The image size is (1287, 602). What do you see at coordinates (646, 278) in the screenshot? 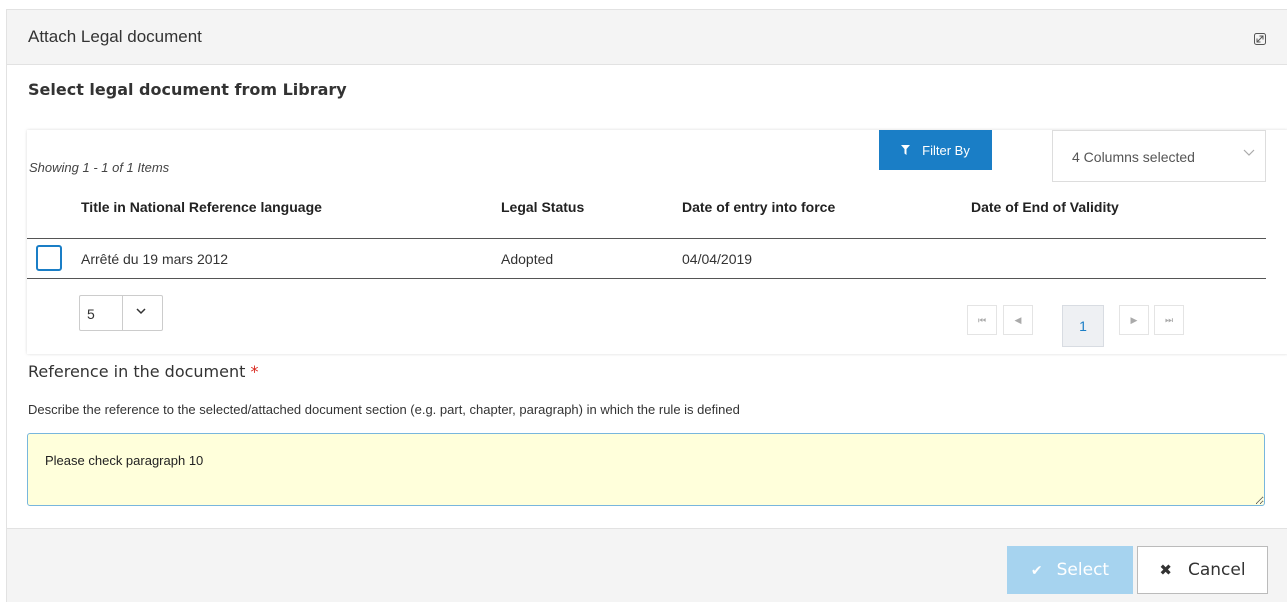
I see `row-divider` at bounding box center [646, 278].